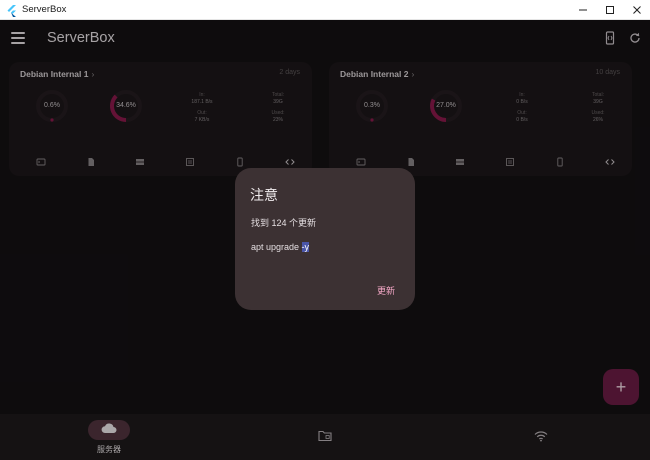 The width and height of the screenshot is (650, 460). I want to click on window-title: ServerBox, so click(44, 9).